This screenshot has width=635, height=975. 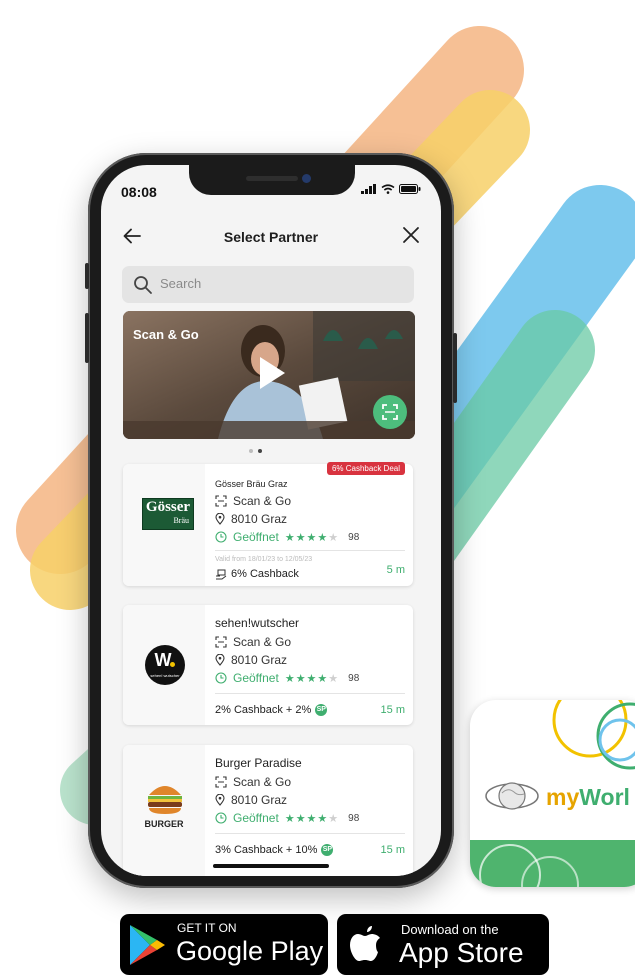 What do you see at coordinates (411, 235) in the screenshot?
I see `close-icon` at bounding box center [411, 235].